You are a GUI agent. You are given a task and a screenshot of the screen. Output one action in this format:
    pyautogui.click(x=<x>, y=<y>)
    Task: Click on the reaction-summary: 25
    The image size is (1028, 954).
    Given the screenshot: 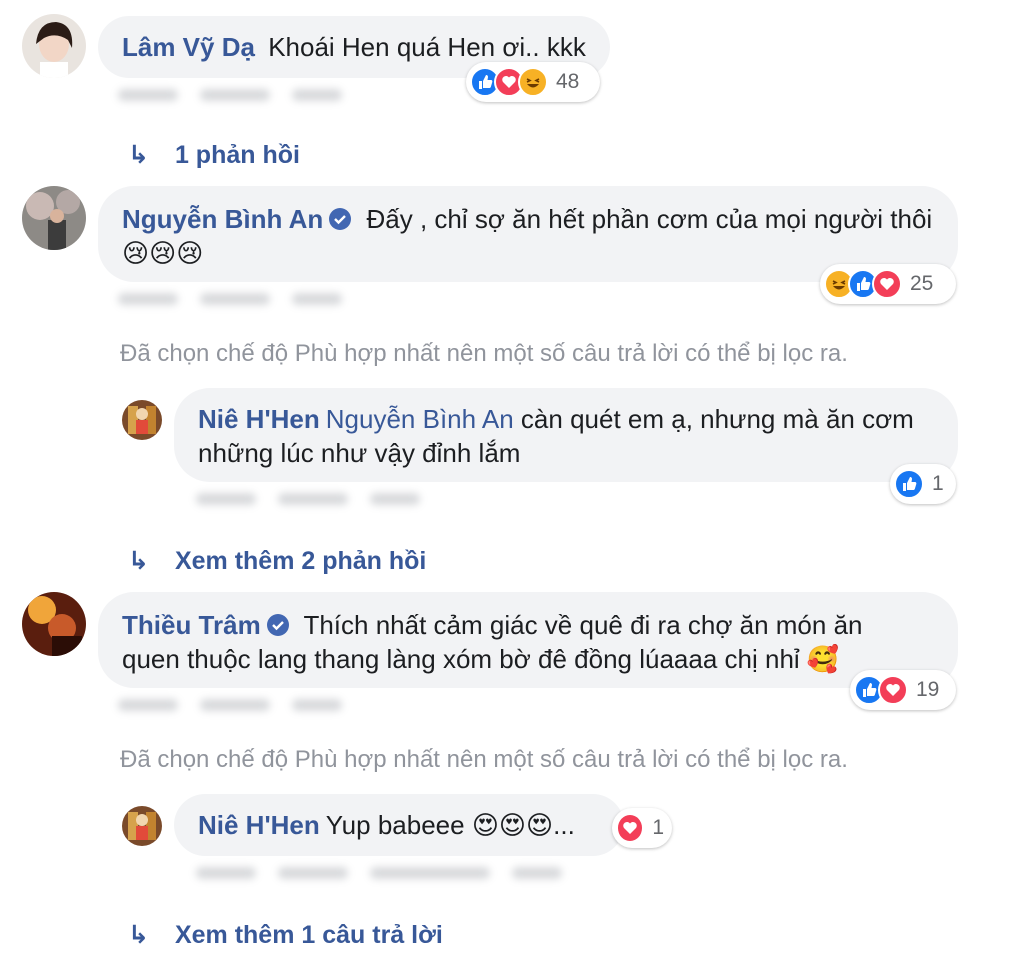 What is the action you would take?
    pyautogui.click(x=888, y=284)
    